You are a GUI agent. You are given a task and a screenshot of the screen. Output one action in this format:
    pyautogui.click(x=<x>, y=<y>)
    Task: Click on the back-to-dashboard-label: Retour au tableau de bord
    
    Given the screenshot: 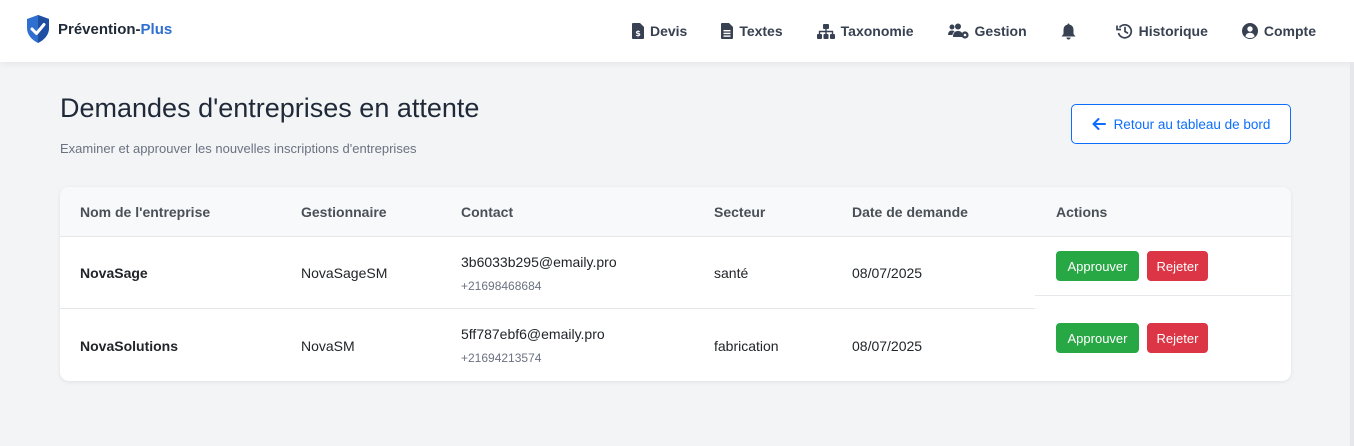 What is the action you would take?
    pyautogui.click(x=1192, y=124)
    